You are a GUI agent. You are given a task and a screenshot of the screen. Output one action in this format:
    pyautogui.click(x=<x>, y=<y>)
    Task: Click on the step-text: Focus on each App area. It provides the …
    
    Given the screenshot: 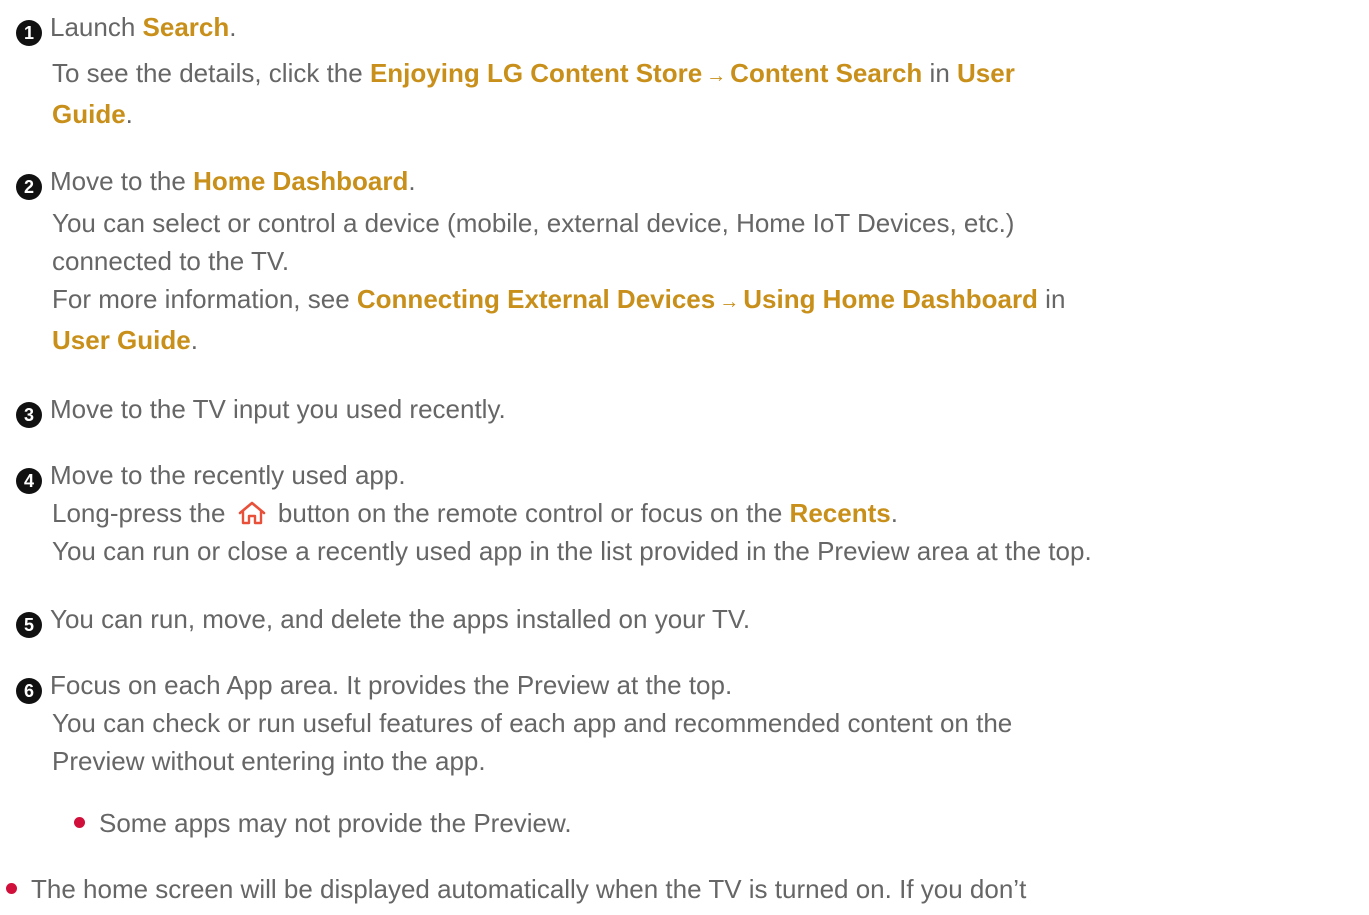 What is the action you would take?
    pyautogui.click(x=391, y=685)
    